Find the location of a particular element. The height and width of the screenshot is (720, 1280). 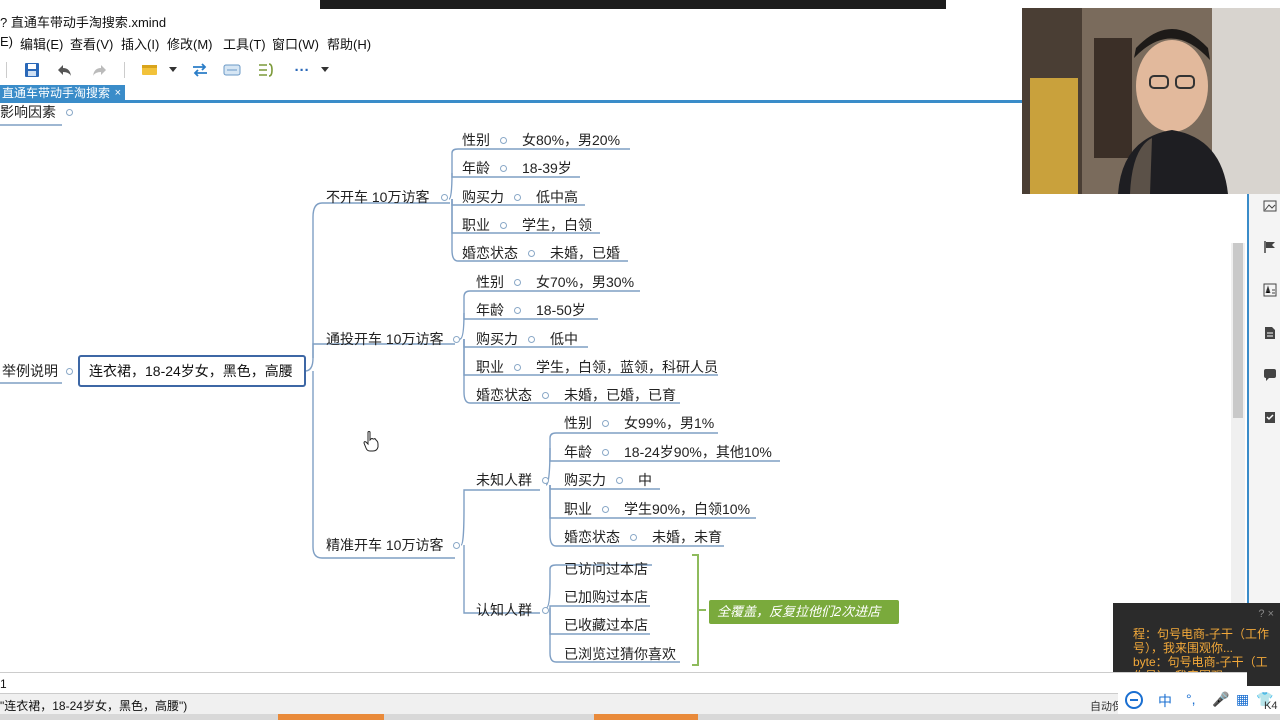

menu-window: 窗口(W) is located at coordinates (295, 43).